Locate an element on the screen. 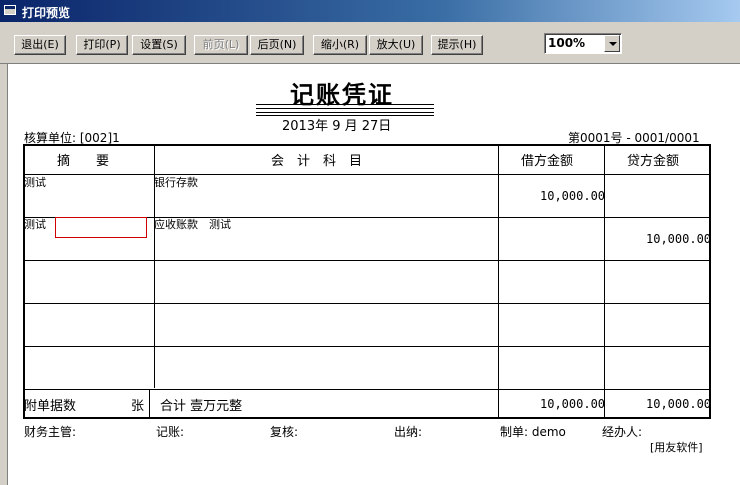  row1-account: 银行存款 is located at coordinates (176, 182).